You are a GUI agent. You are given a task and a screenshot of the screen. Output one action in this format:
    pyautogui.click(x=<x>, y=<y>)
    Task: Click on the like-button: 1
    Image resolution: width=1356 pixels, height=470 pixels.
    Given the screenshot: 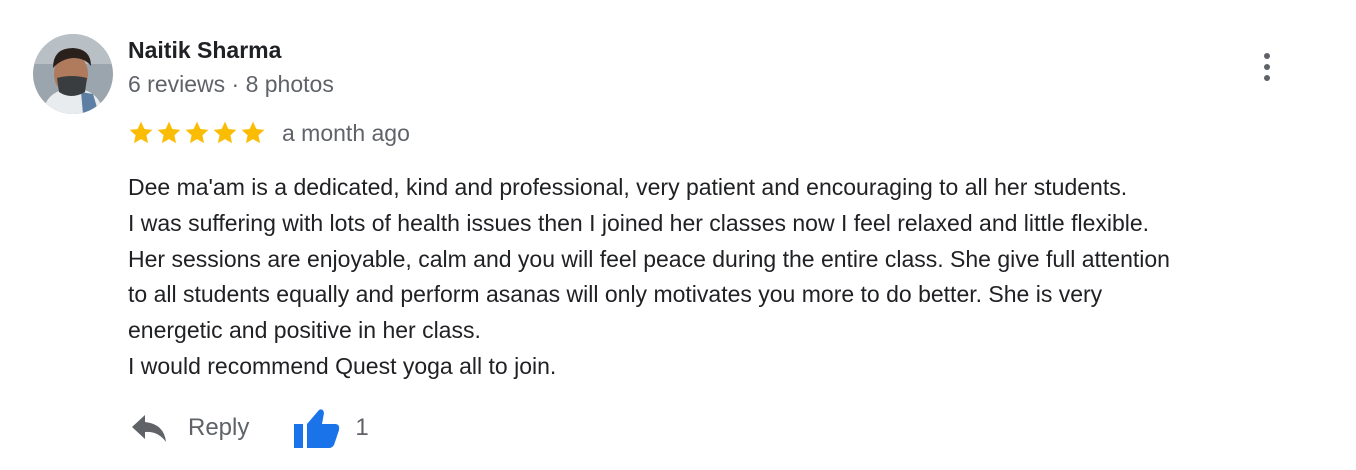 What is the action you would take?
    pyautogui.click(x=331, y=428)
    